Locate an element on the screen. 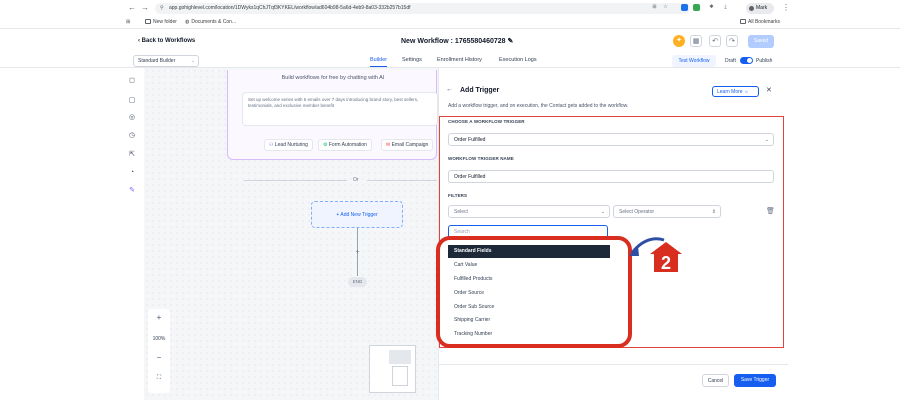  close-icon: ✕ is located at coordinates (769, 90).